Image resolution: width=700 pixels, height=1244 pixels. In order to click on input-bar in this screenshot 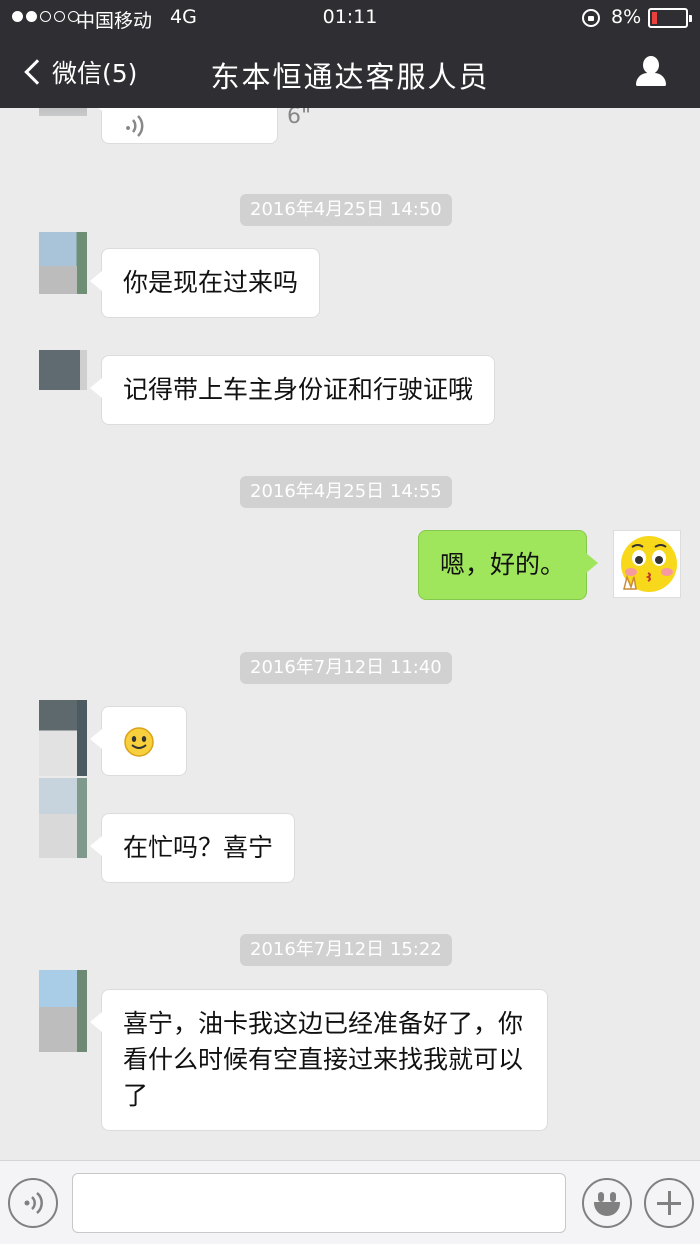, I will do `click(350, 1202)`.